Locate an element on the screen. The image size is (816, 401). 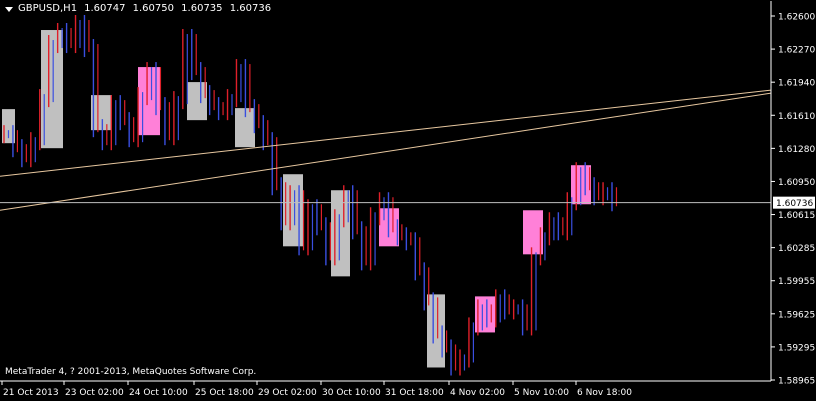
y-tick-label: 1.59625 is located at coordinates (796, 315).